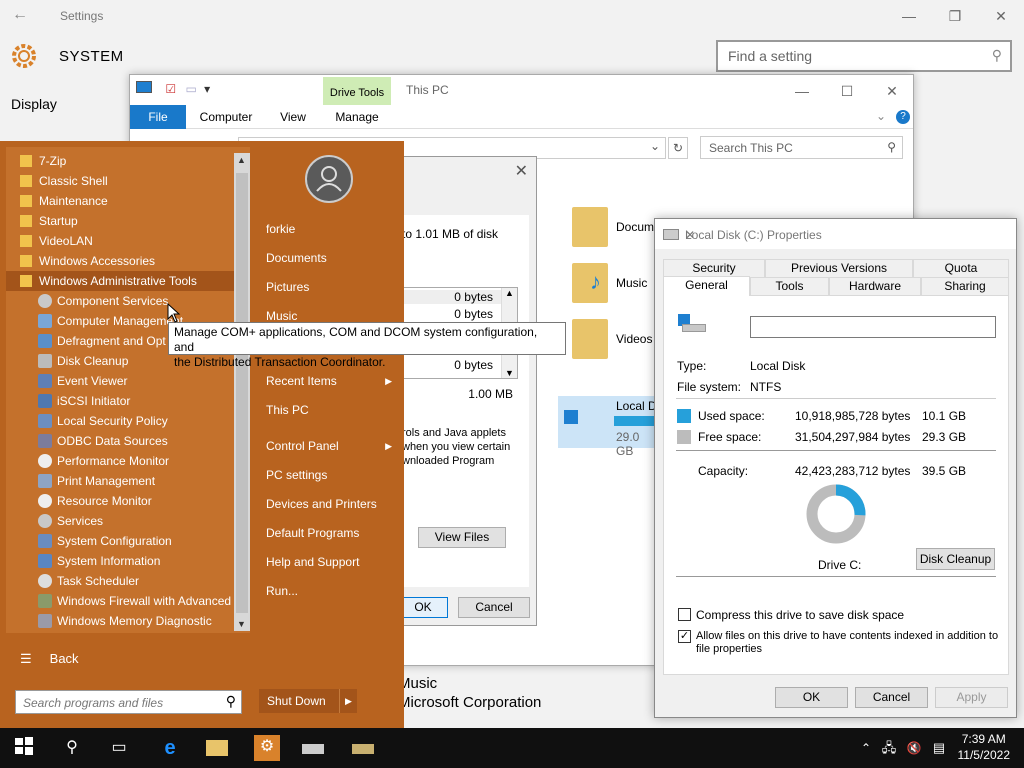  What do you see at coordinates (312, 533) in the screenshot?
I see `right-item-default-programs: Default Programs` at bounding box center [312, 533].